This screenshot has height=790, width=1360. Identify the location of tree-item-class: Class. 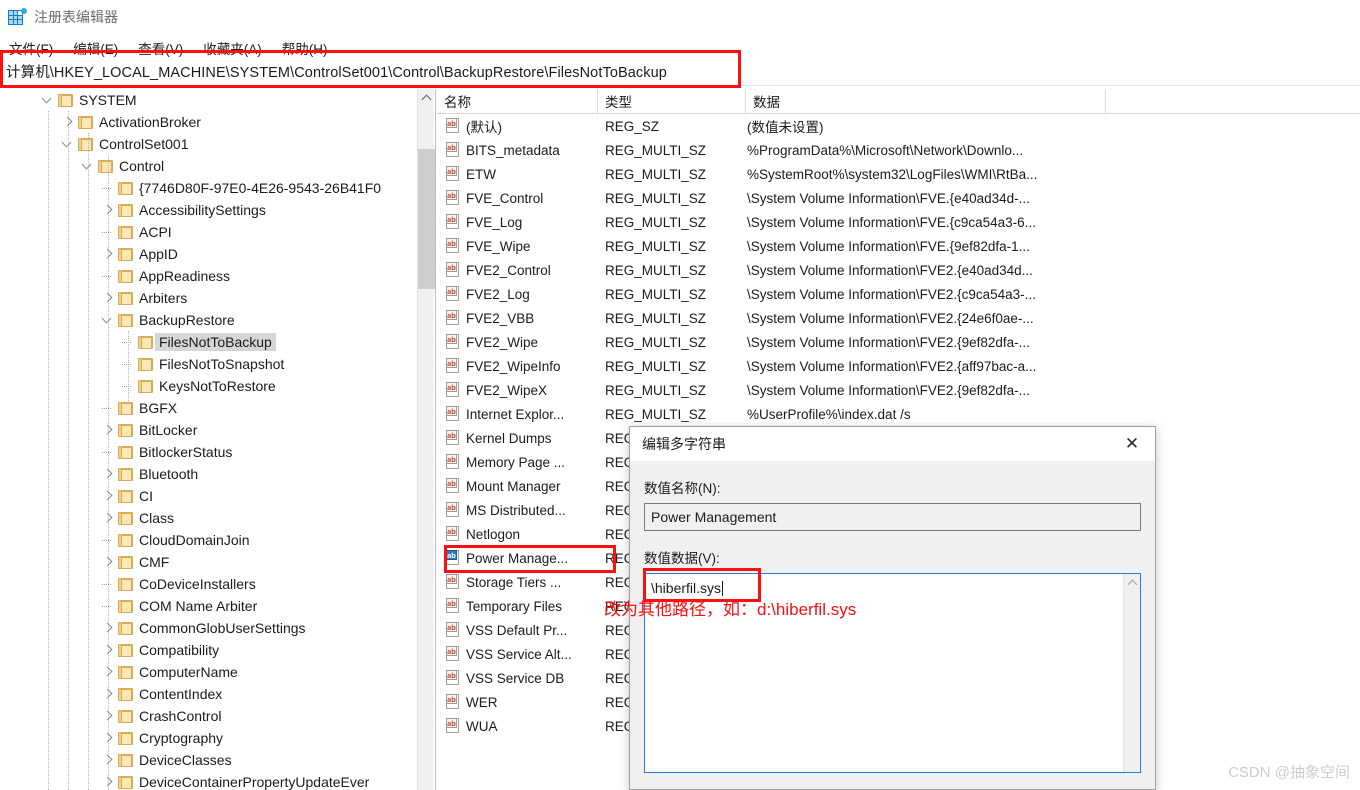
(210, 518).